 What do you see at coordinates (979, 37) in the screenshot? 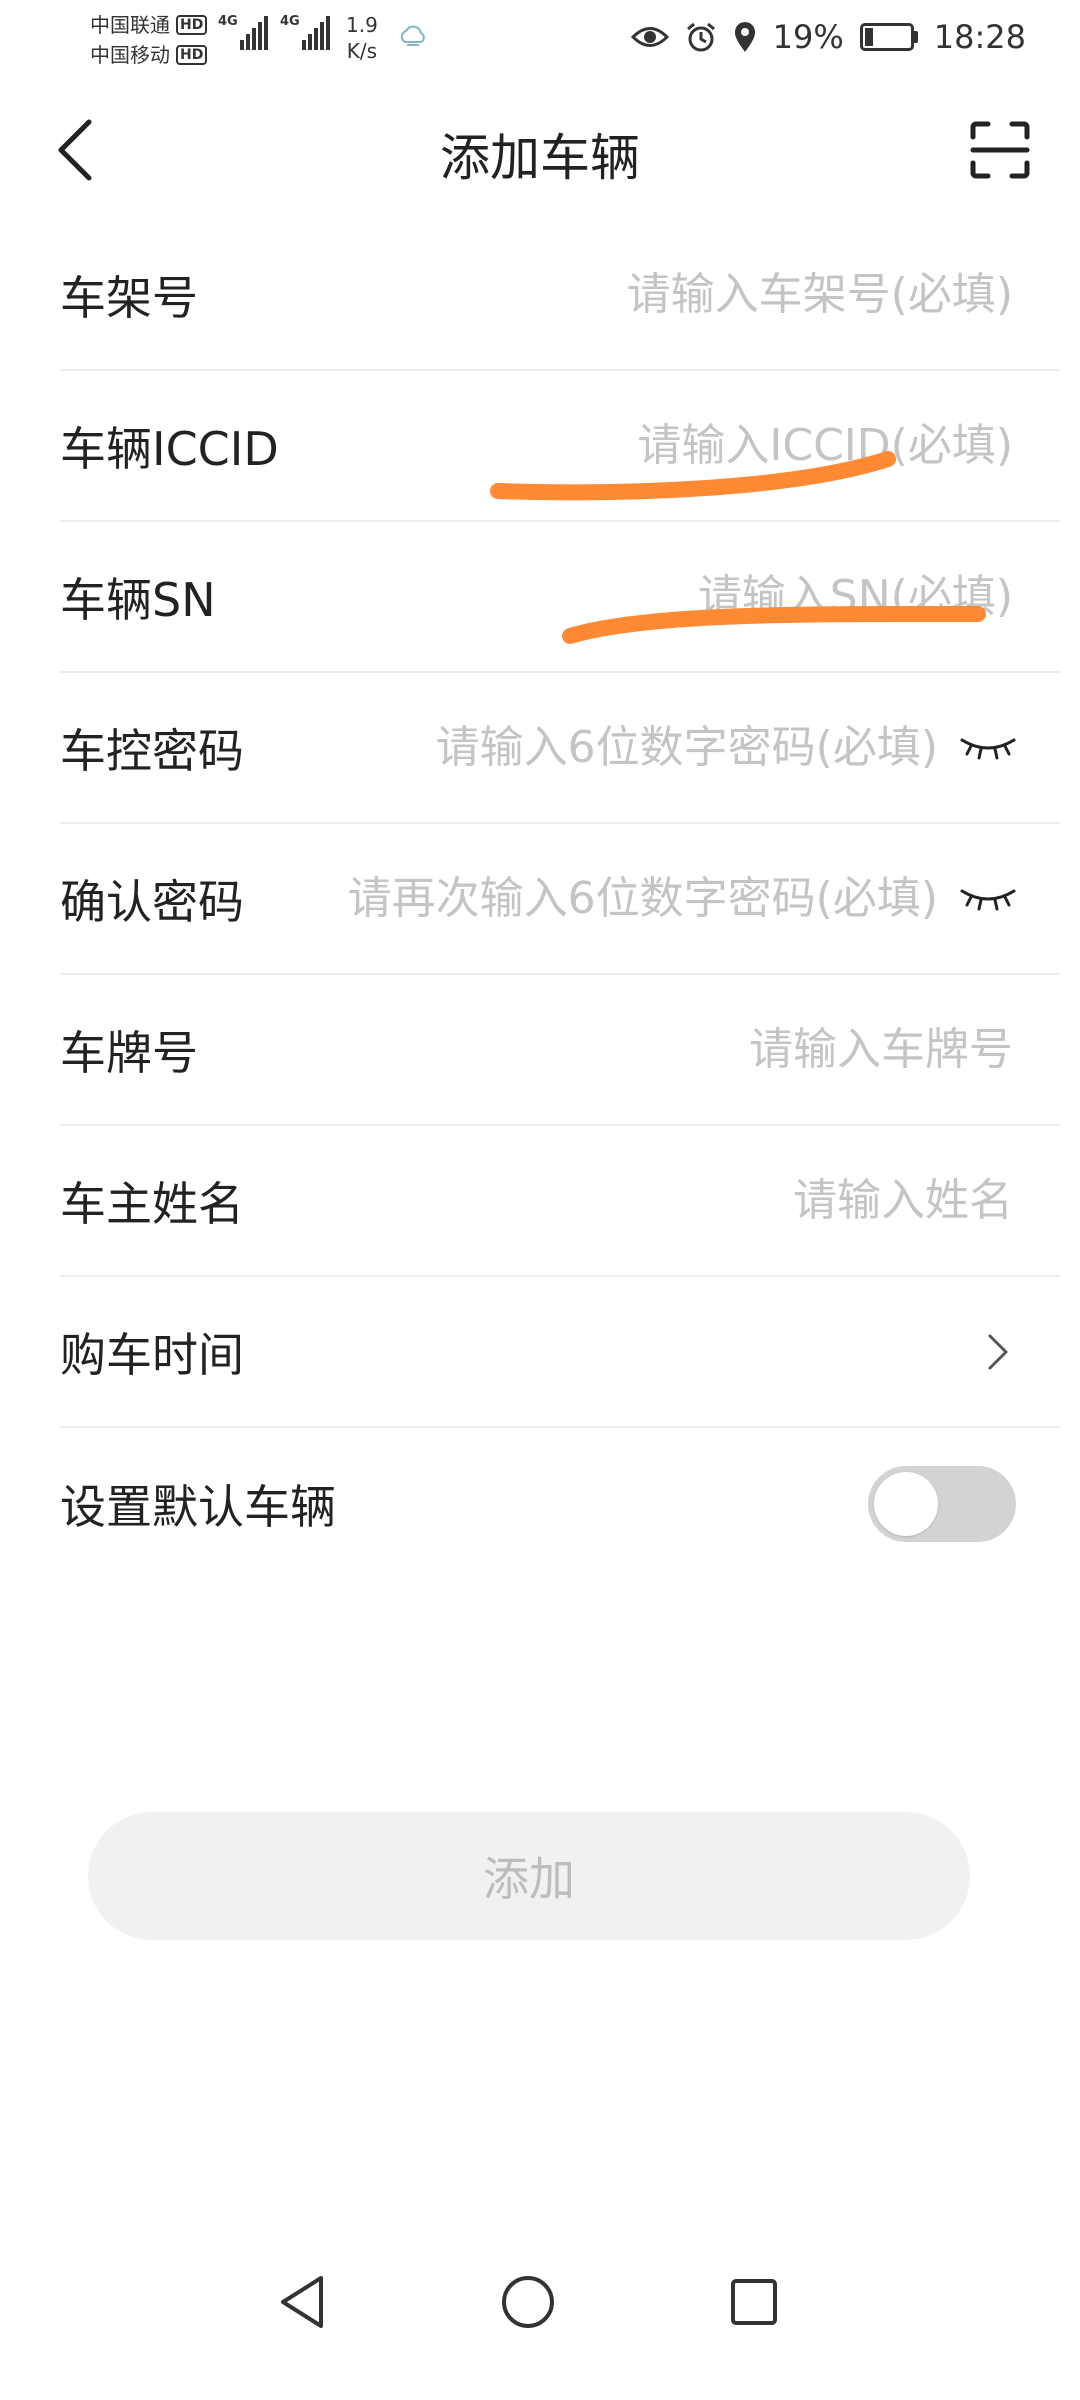
I see `clock: 18:28` at bounding box center [979, 37].